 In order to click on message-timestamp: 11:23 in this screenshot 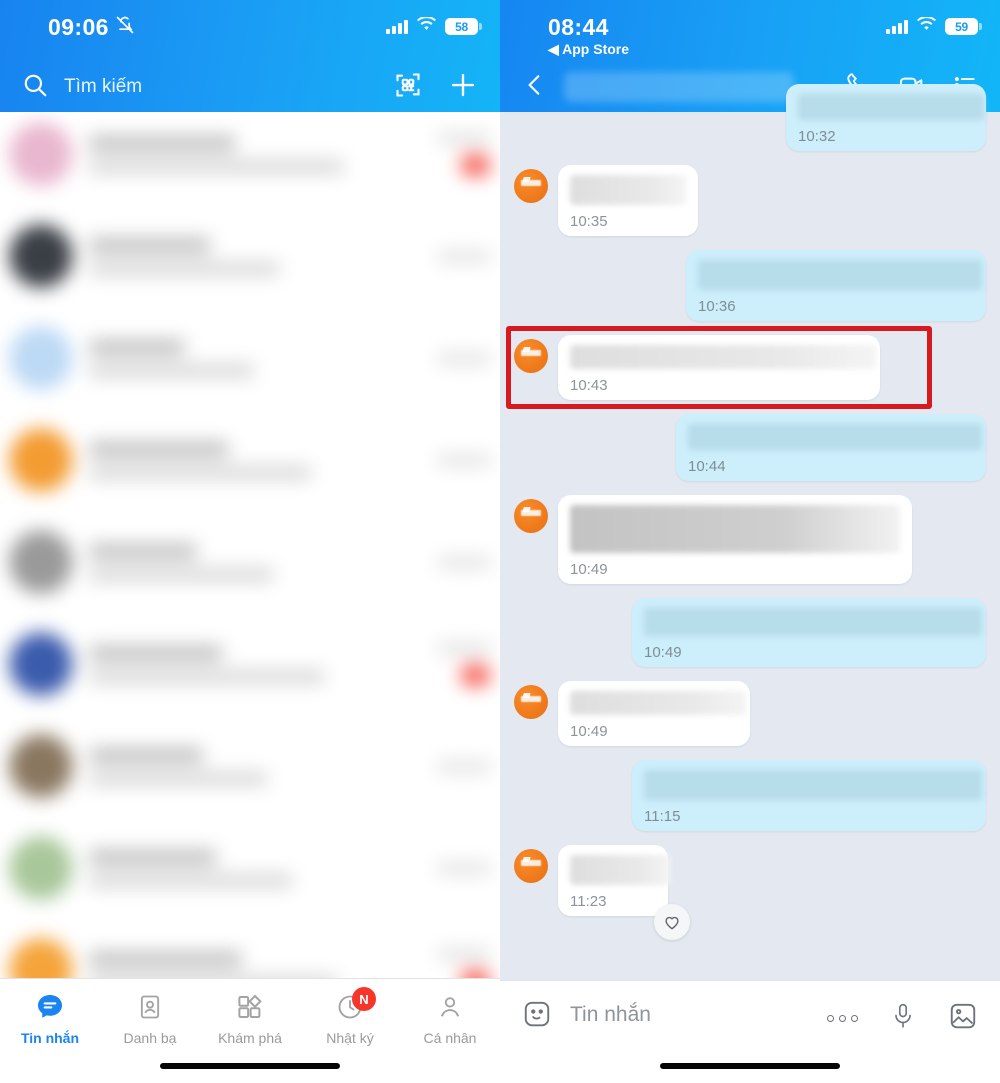, I will do `click(588, 901)`.